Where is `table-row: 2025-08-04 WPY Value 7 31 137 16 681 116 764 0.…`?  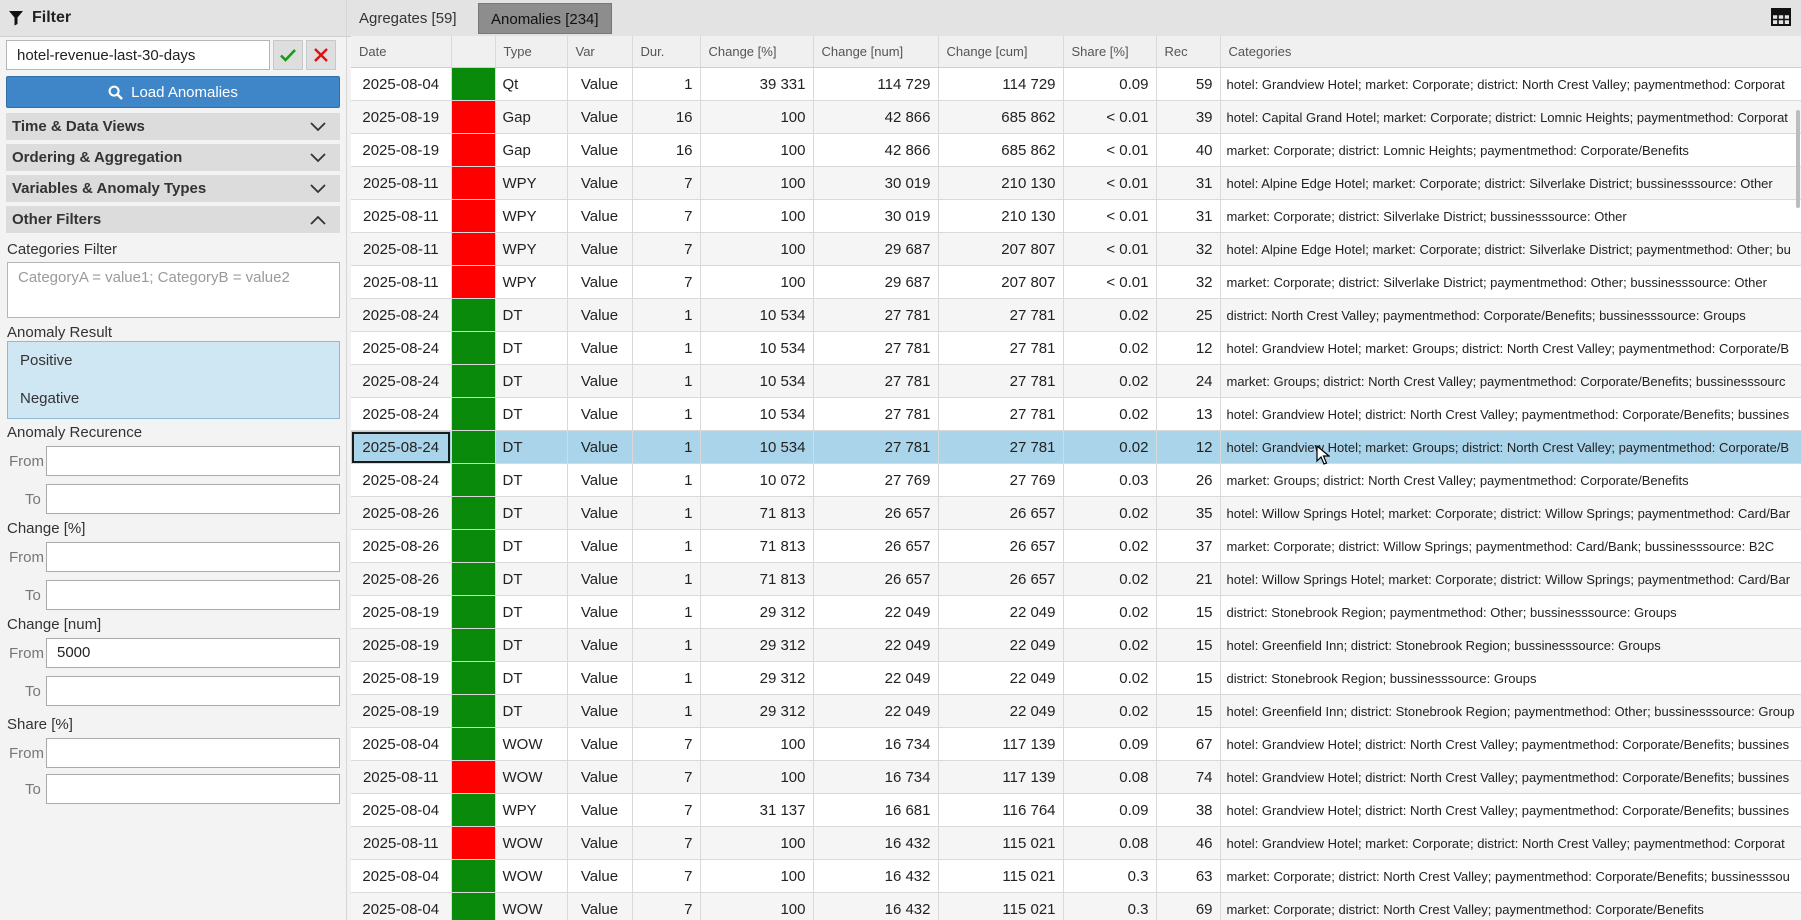
table-row: 2025-08-04 WPY Value 7 31 137 16 681 116 764 0.… is located at coordinates (1076, 810).